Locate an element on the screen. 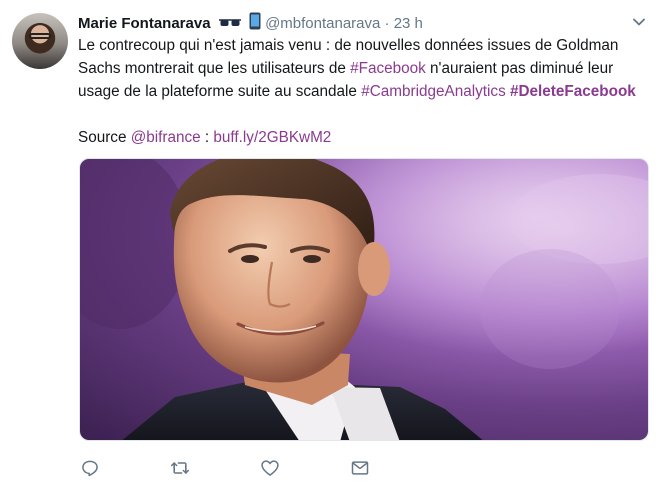 This screenshot has width=660, height=487. chevron-down-icon is located at coordinates (639, 22).